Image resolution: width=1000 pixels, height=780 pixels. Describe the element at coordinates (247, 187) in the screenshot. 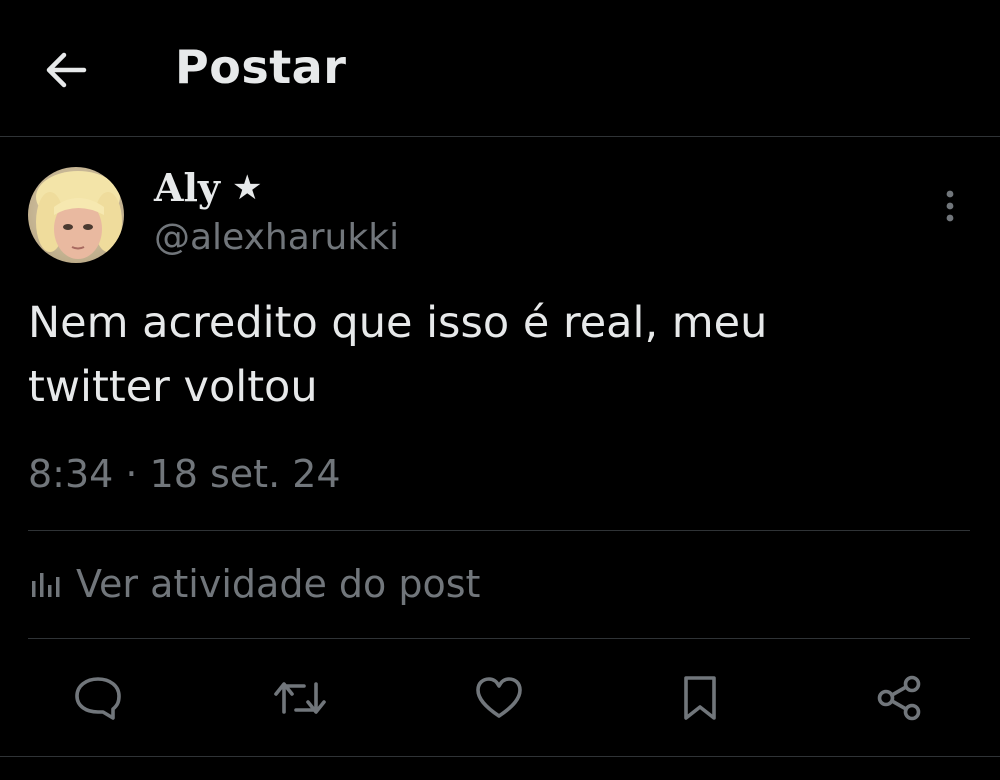

I see `star-icon: ★` at that location.